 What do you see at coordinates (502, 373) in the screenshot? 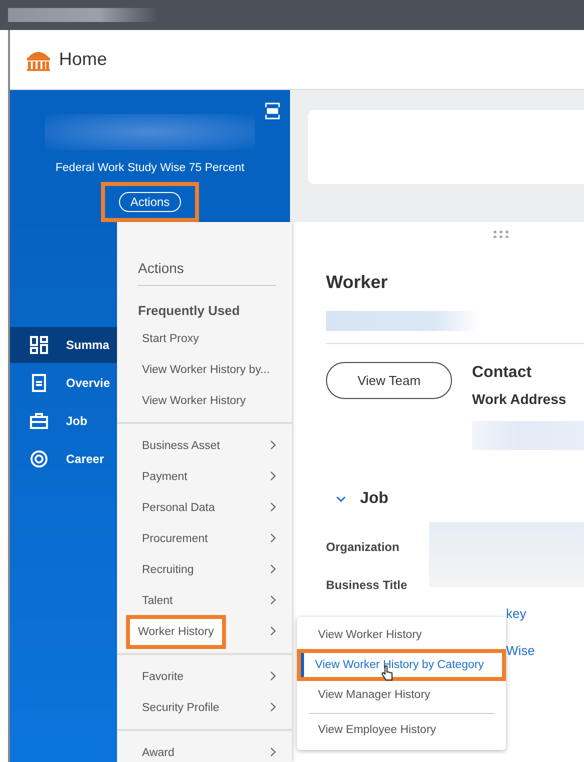
I see `contact-heading: Contact` at bounding box center [502, 373].